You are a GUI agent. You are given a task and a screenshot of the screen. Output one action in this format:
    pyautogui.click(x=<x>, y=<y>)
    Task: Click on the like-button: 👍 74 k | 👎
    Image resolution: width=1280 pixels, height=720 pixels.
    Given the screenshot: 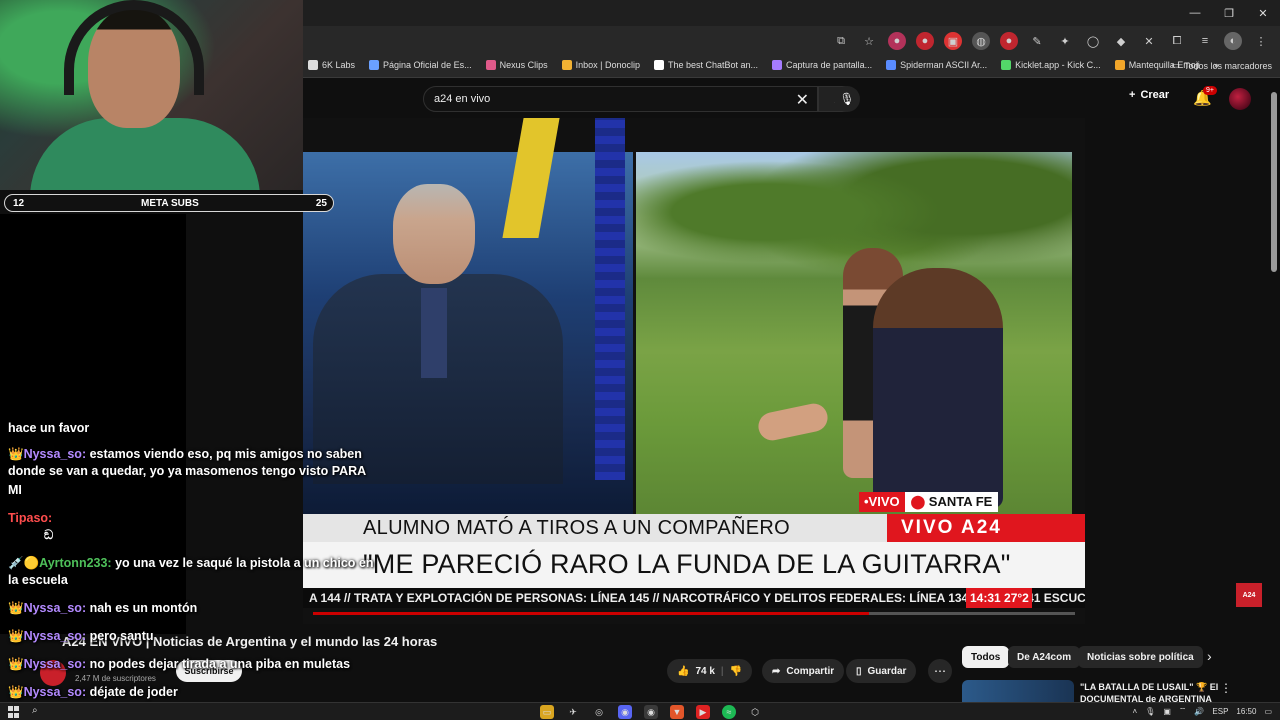 What is the action you would take?
    pyautogui.click(x=710, y=671)
    